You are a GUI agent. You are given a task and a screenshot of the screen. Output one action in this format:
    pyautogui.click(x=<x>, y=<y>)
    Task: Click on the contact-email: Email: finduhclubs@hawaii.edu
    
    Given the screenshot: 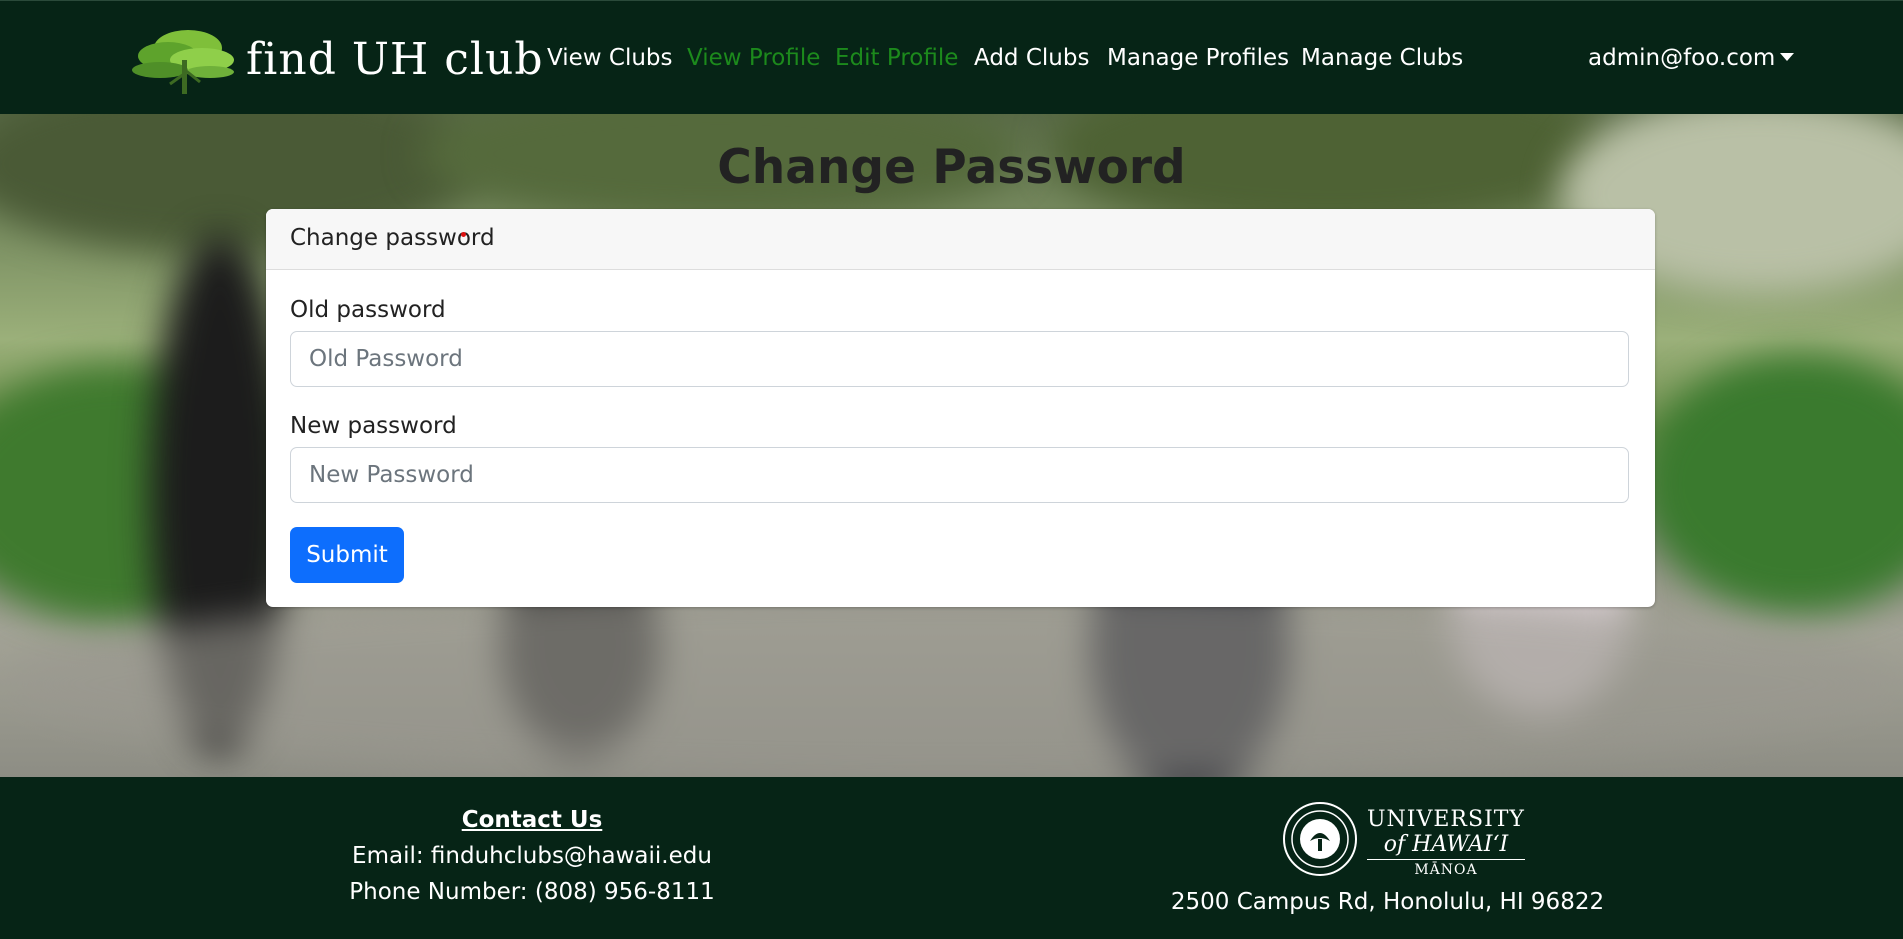 What is the action you would take?
    pyautogui.click(x=532, y=856)
    